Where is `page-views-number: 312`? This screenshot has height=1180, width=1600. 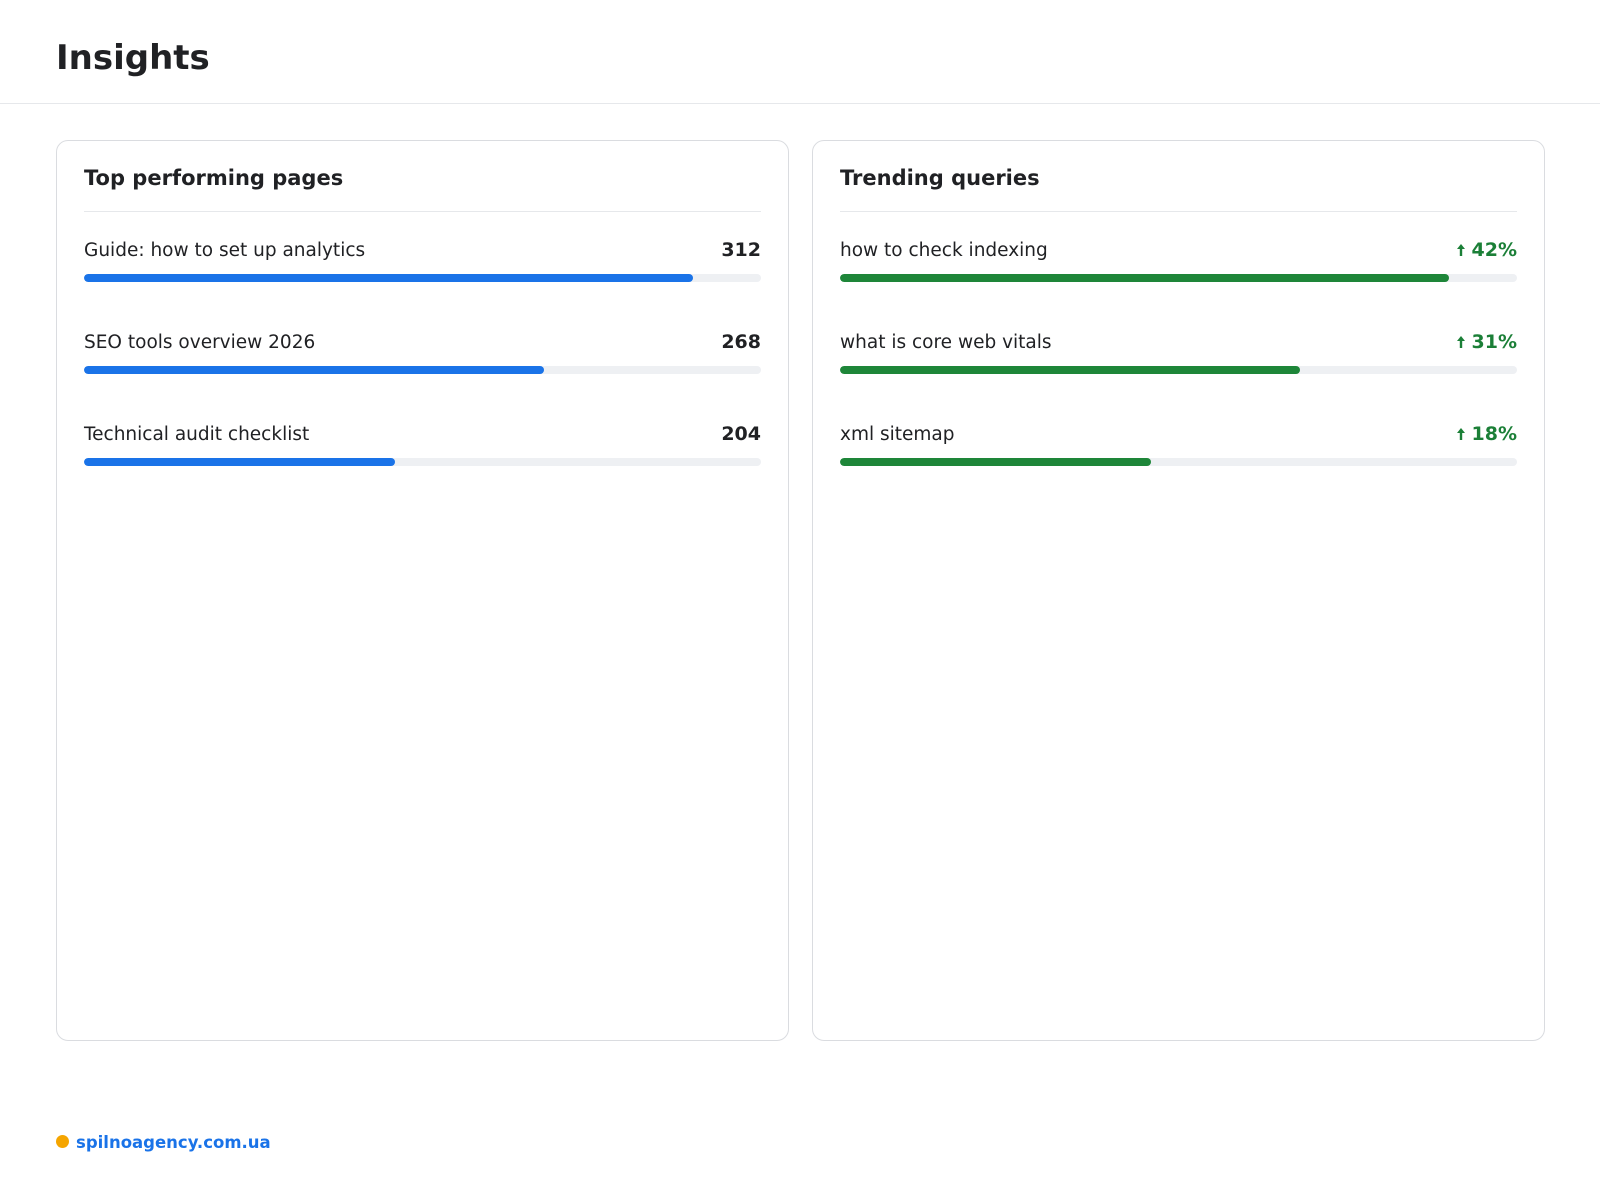
page-views-number: 312 is located at coordinates (741, 250).